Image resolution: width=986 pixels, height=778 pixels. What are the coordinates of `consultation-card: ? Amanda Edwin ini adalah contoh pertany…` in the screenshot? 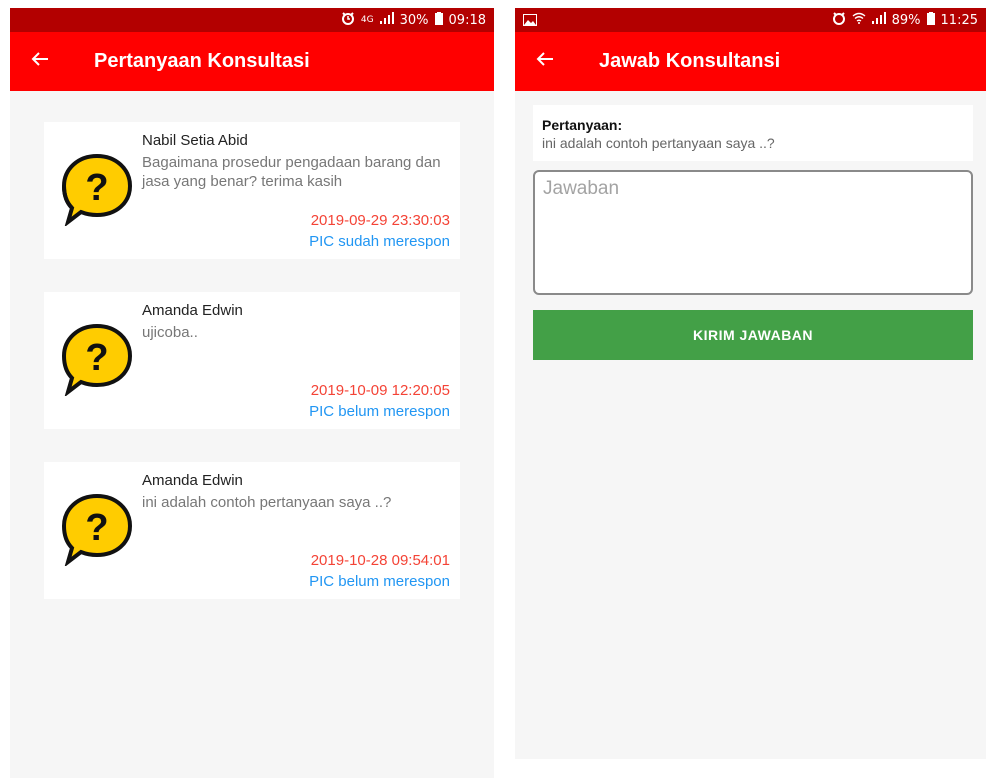 It's located at (252, 530).